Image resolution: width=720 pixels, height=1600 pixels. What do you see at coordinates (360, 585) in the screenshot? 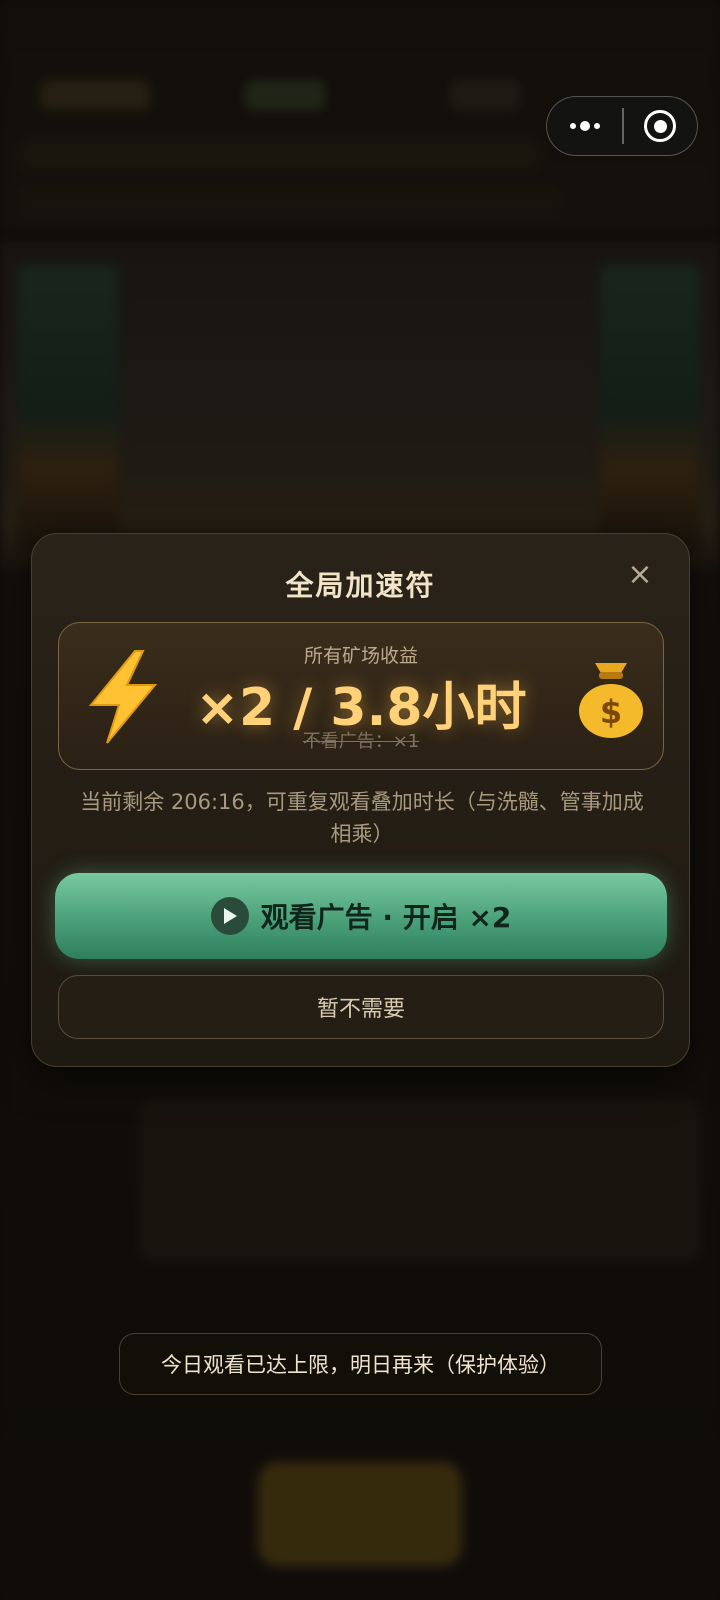
I see `modal-title: 全局加速符` at bounding box center [360, 585].